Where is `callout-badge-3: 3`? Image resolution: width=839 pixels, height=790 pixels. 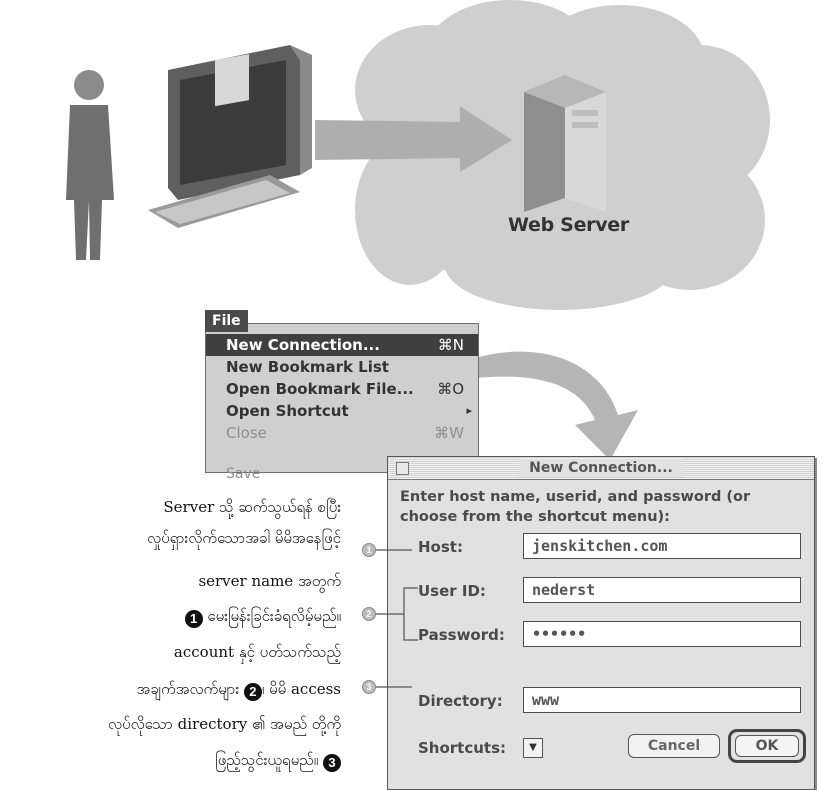 callout-badge-3: 3 is located at coordinates (369, 687).